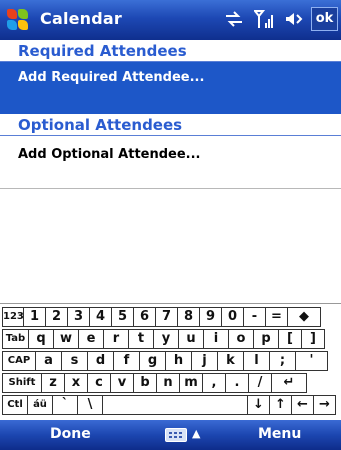 This screenshot has width=341, height=450. What do you see at coordinates (145, 383) in the screenshot?
I see `key-b: b` at bounding box center [145, 383].